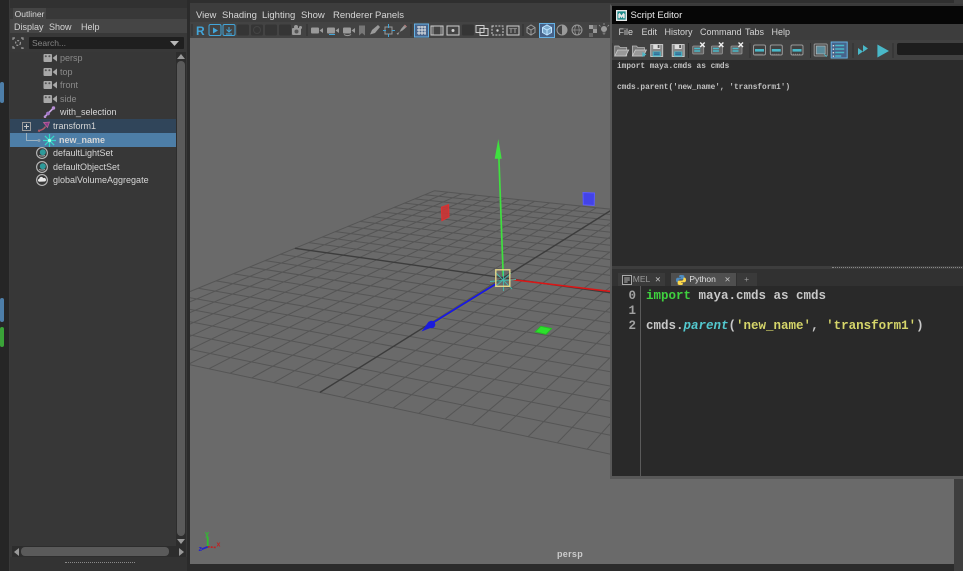  What do you see at coordinates (207, 534) in the screenshot?
I see `svg-text: y` at bounding box center [207, 534].